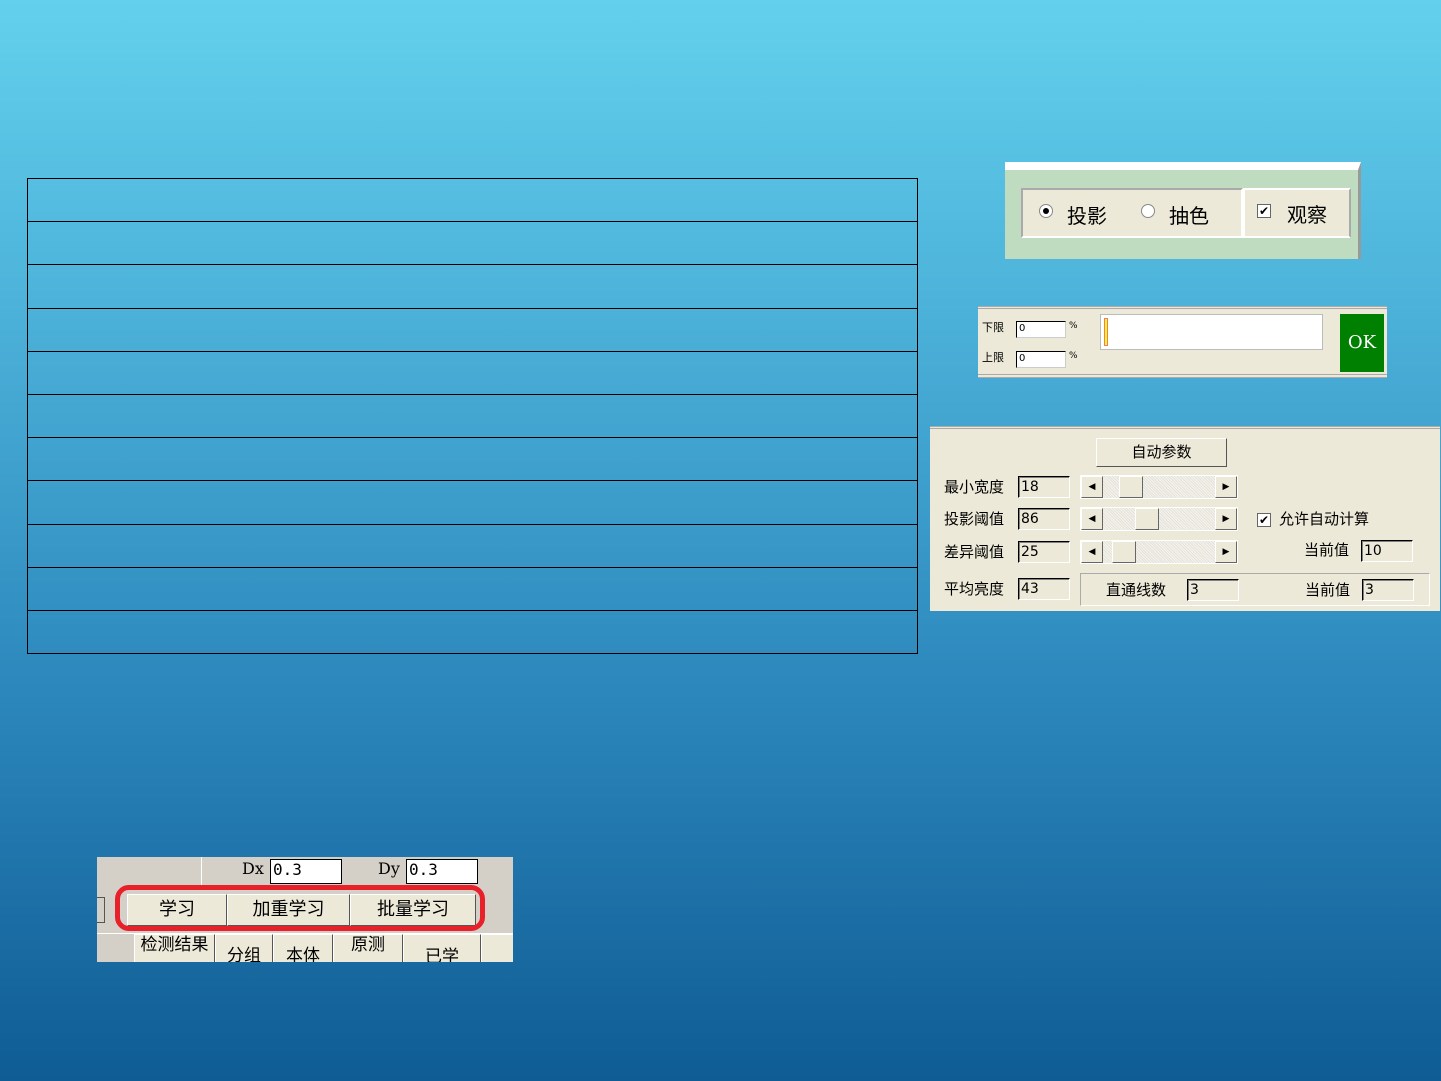 This screenshot has width=1441, height=1081. What do you see at coordinates (101, 910) in the screenshot?
I see `dropdown-edge` at bounding box center [101, 910].